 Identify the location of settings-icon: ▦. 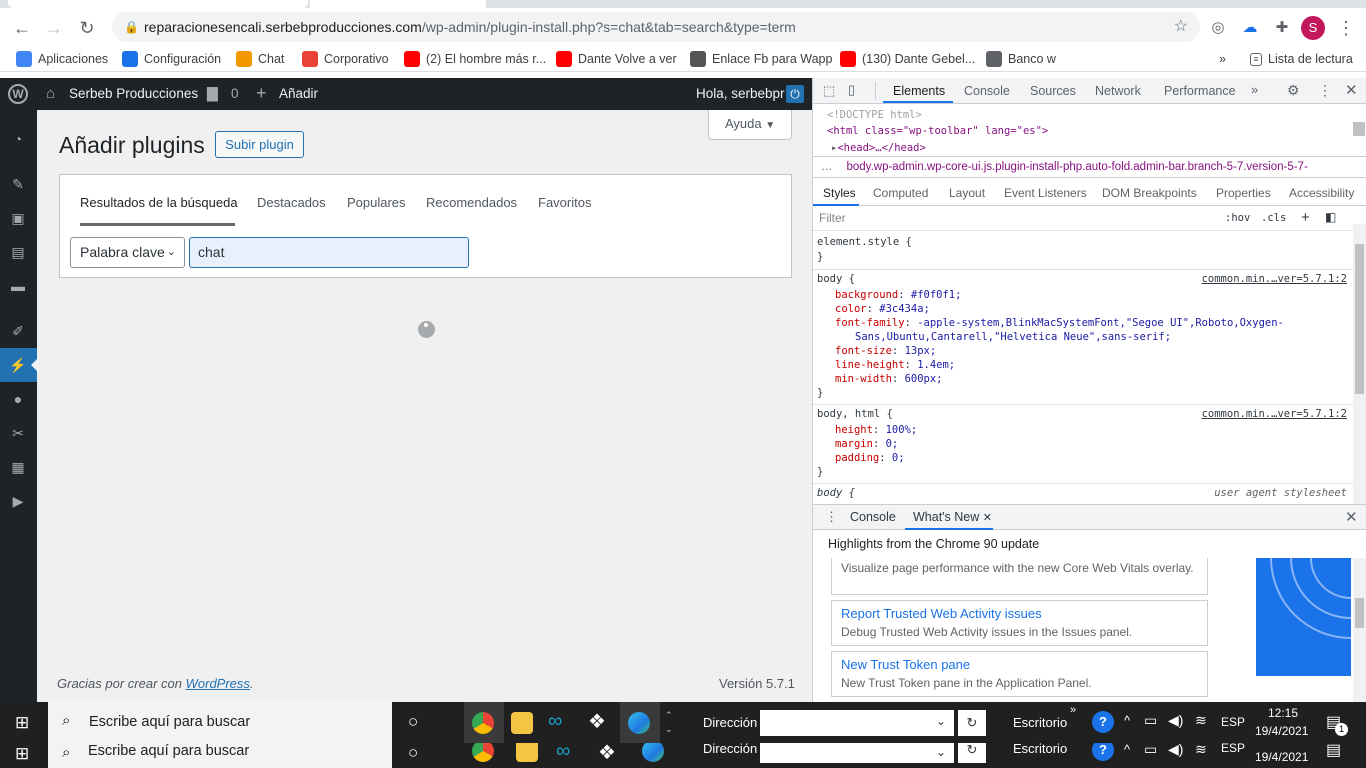
(18, 467).